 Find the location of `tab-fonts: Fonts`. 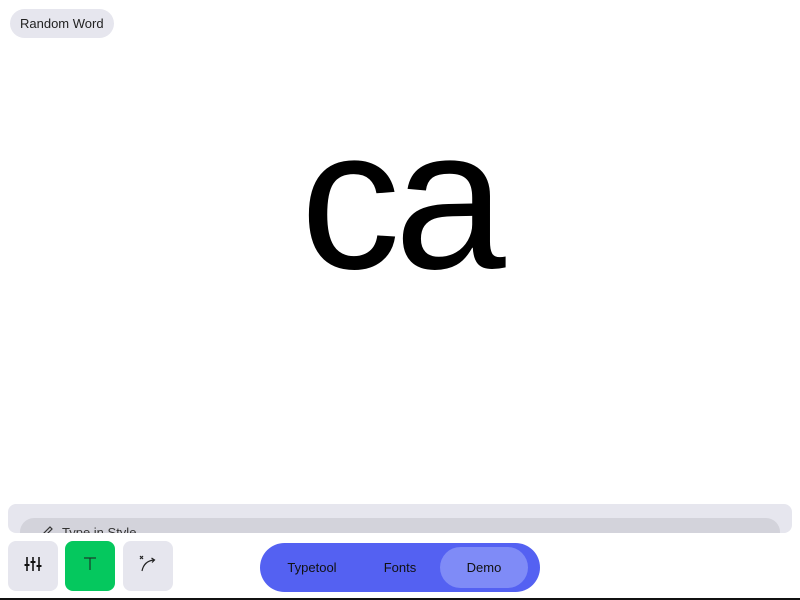

tab-fonts: Fonts is located at coordinates (400, 567).